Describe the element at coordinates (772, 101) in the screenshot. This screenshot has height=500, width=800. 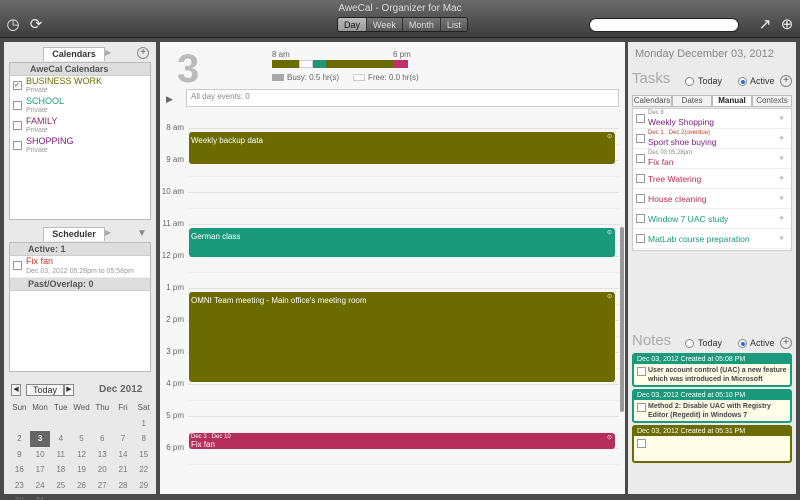
I see `task-tab-contexts: Contexts` at that location.